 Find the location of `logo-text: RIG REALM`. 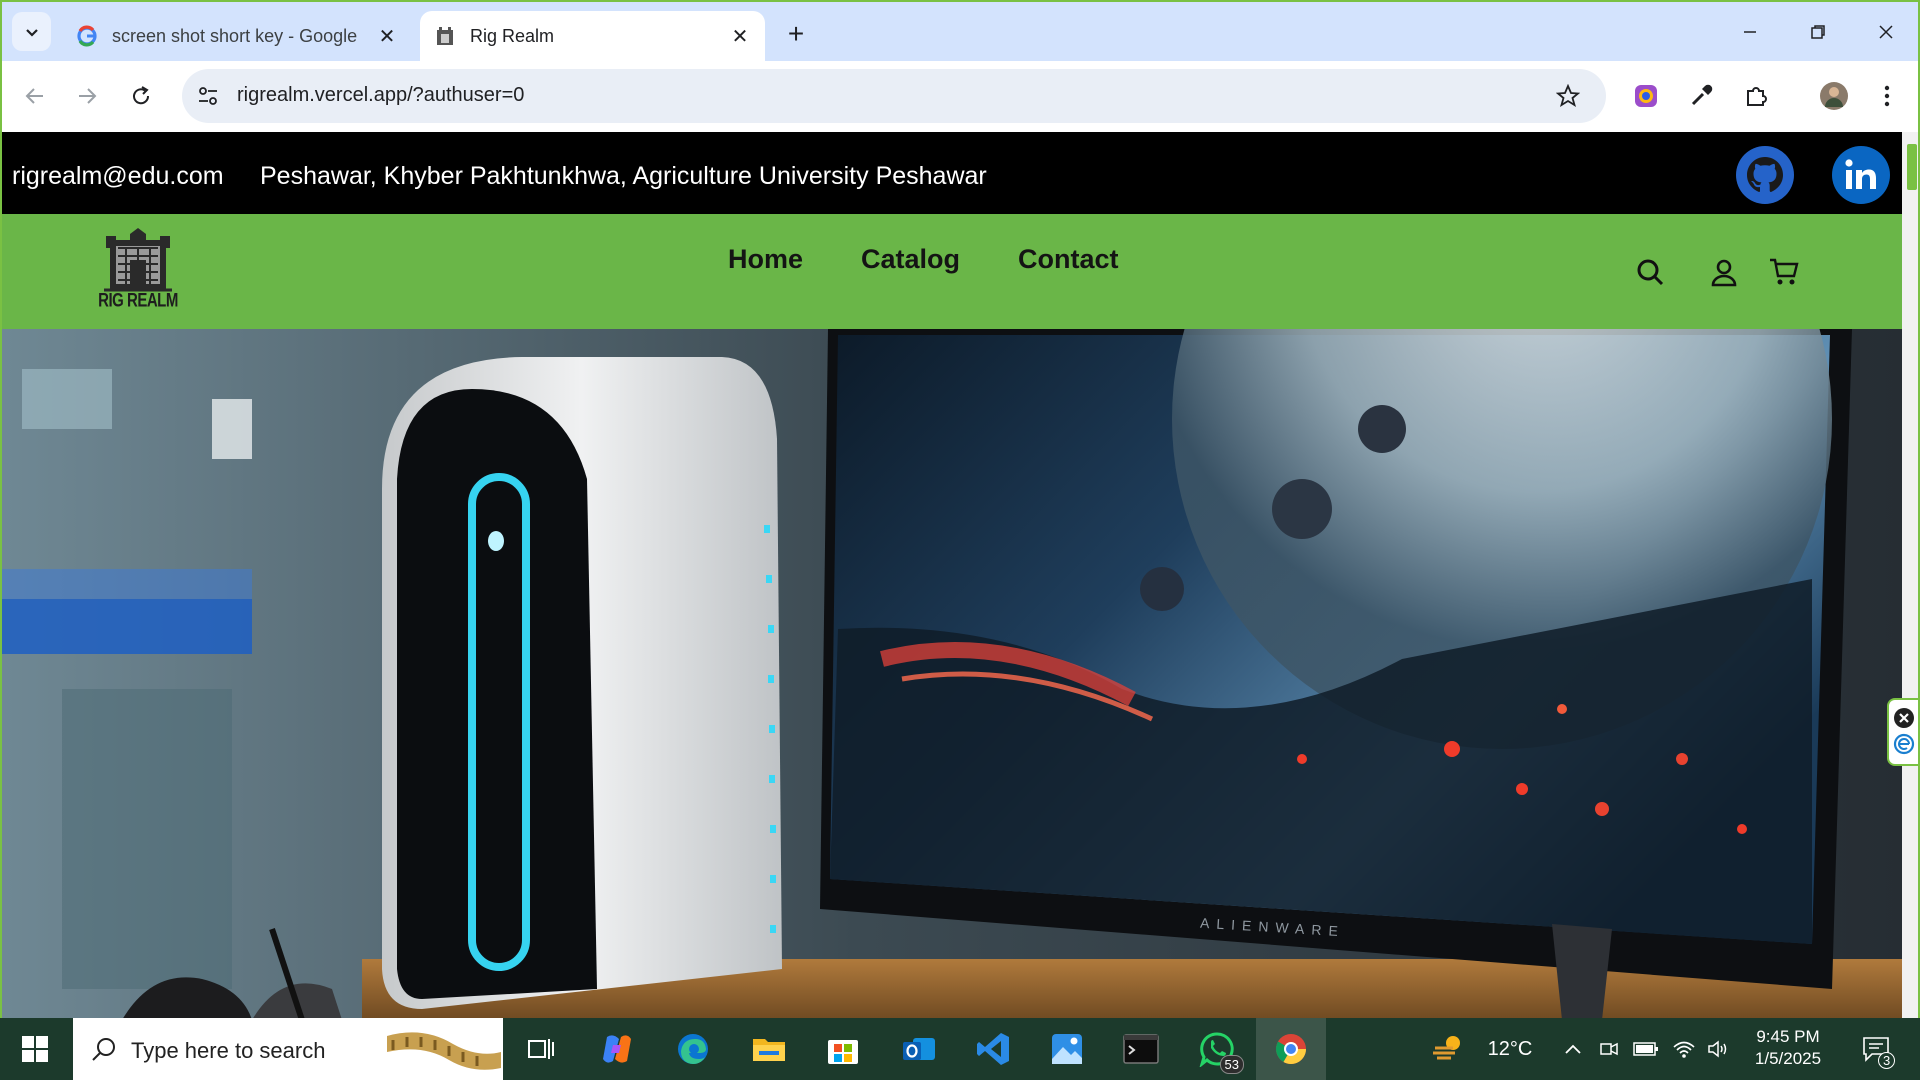

logo-text: RIG REALM is located at coordinates (138, 300).